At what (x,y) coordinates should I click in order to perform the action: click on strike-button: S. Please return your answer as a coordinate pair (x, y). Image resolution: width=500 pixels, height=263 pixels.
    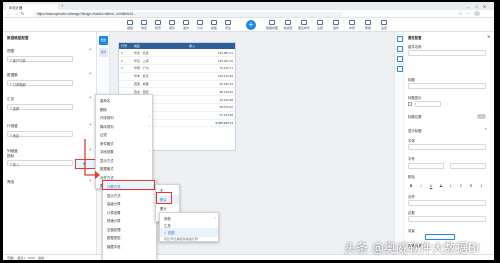
    Looking at the image, I should click on (441, 186).